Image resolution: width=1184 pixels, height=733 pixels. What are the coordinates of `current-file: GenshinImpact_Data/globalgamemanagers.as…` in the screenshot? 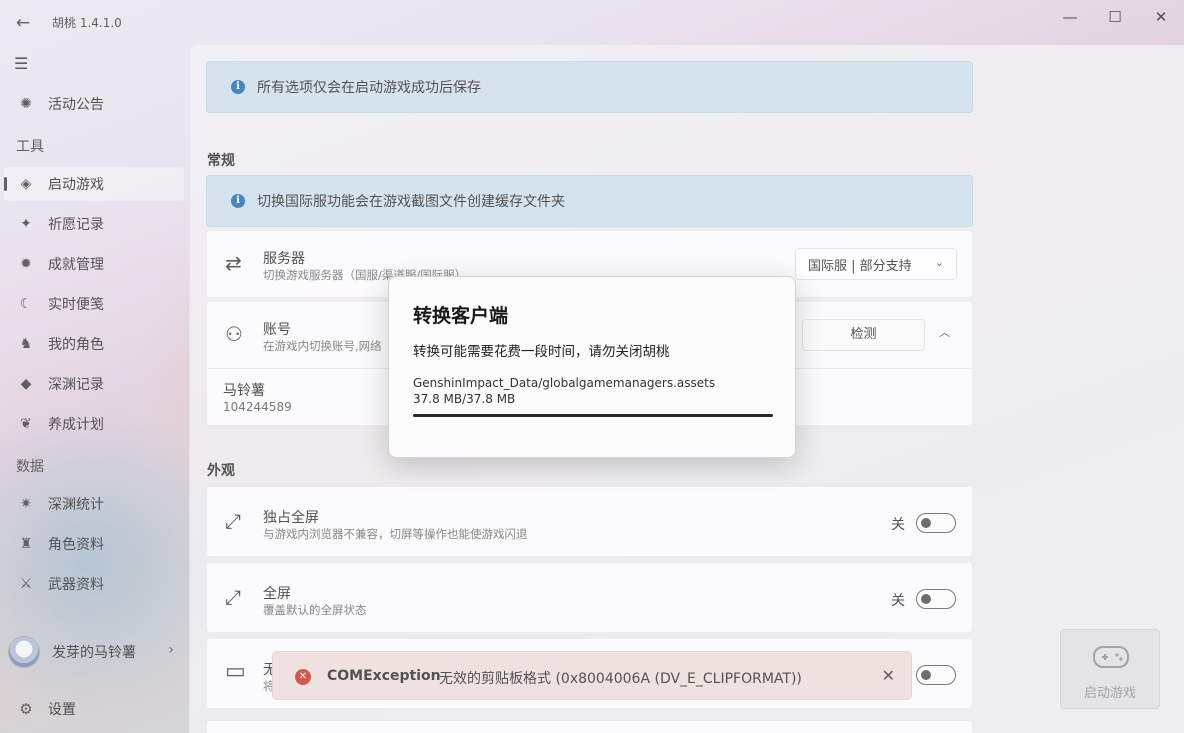 It's located at (564, 383).